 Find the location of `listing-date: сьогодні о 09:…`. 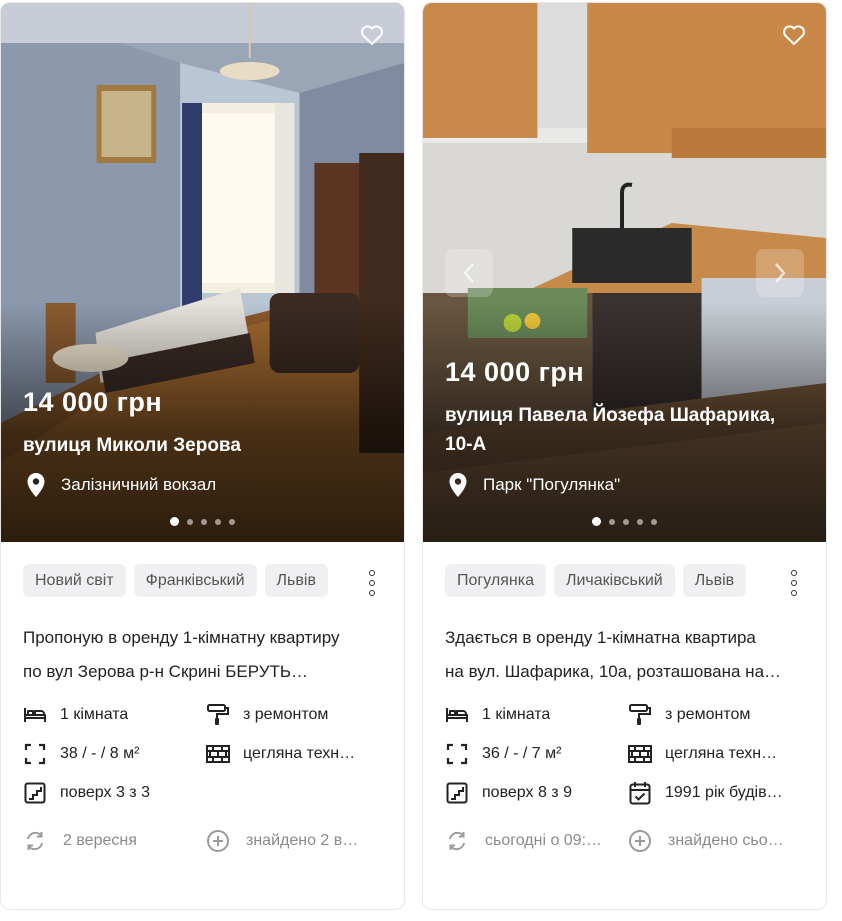

listing-date: сьогодні о 09:… is located at coordinates (536, 841).